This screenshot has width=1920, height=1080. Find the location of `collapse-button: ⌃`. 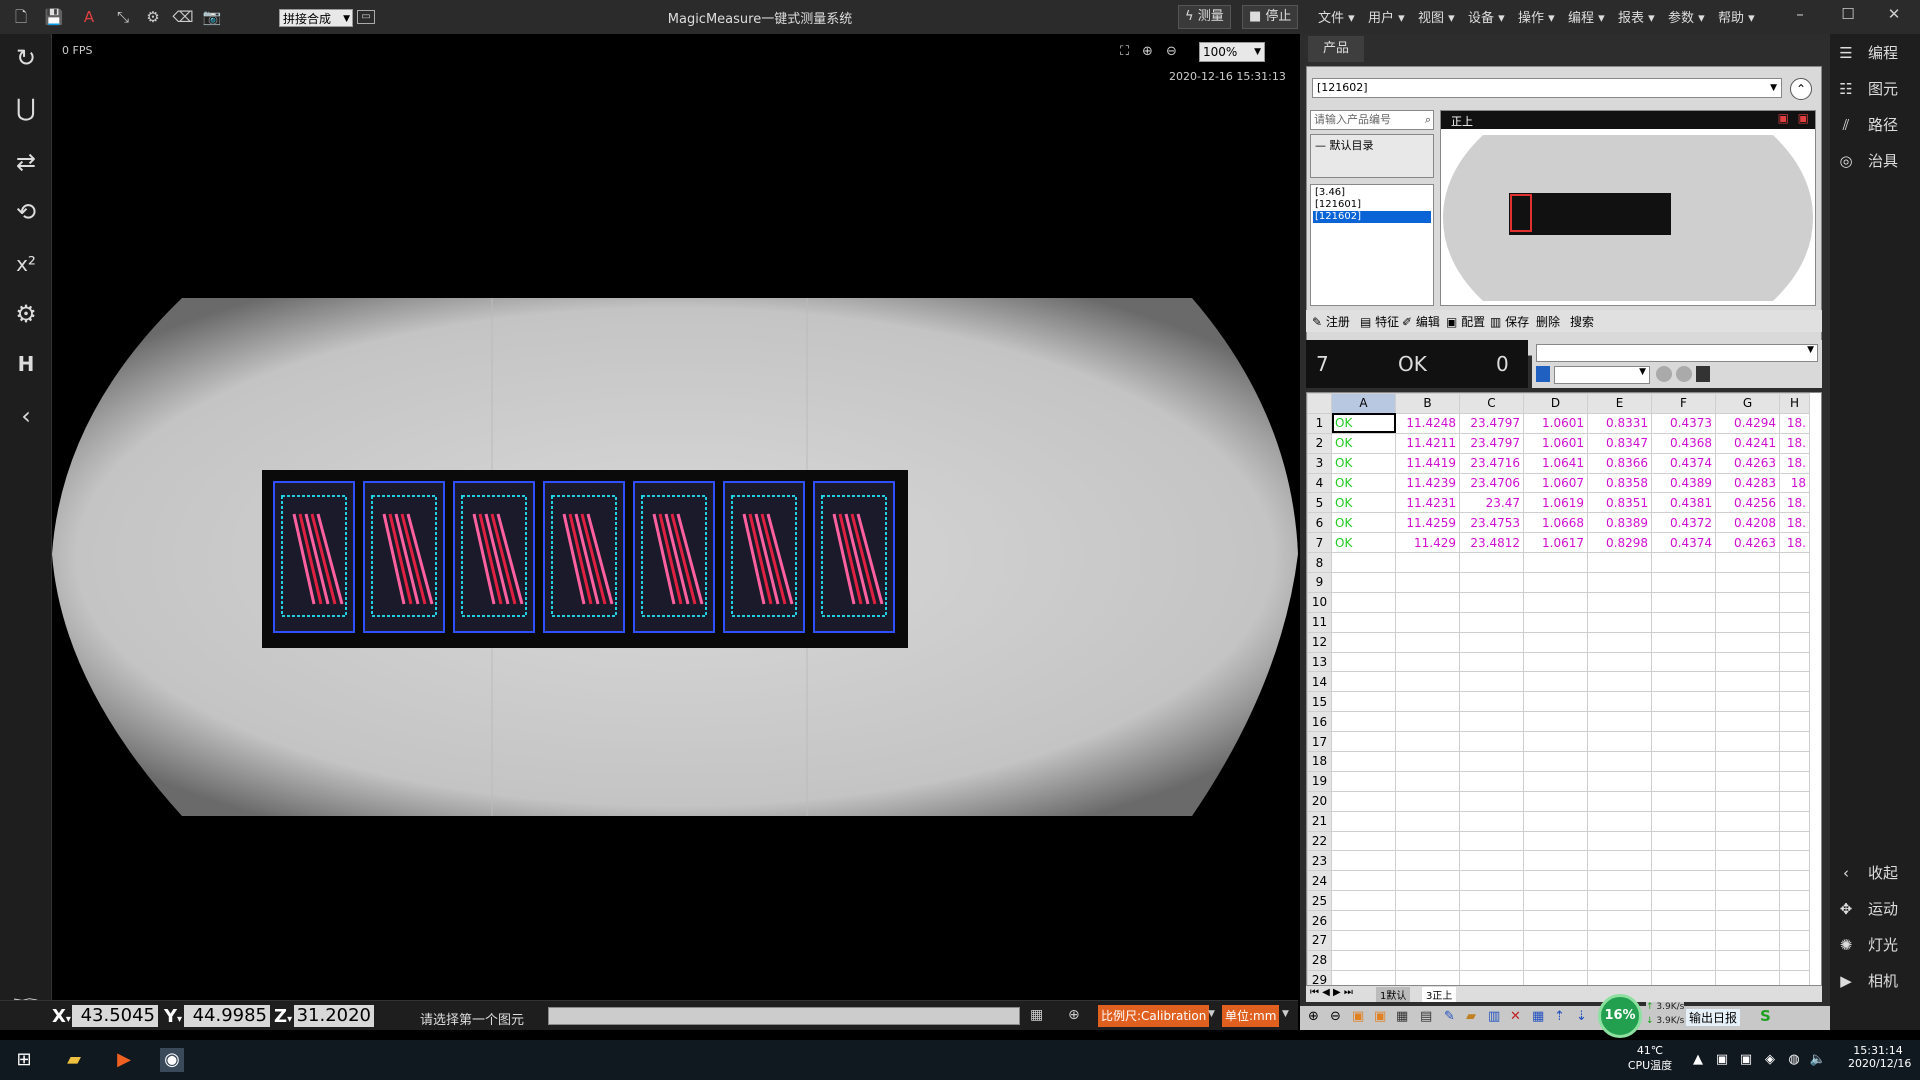

collapse-button: ⌃ is located at coordinates (1801, 89).